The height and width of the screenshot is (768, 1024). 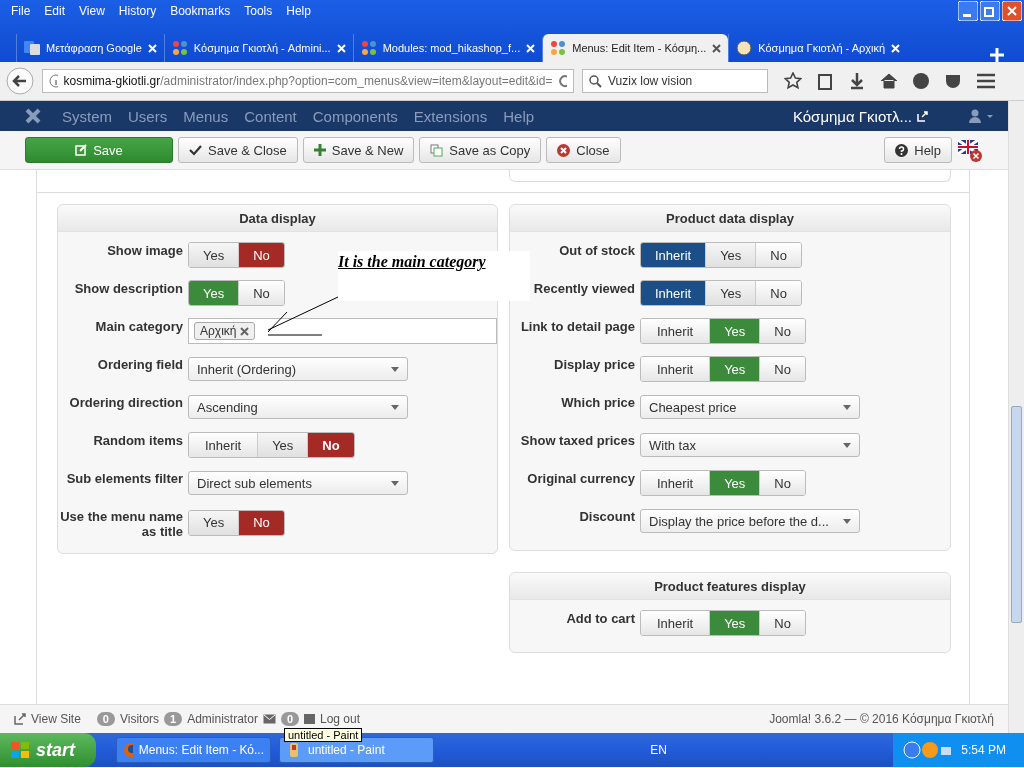 I want to click on field-label: Recently viewed, so click(x=584, y=288).